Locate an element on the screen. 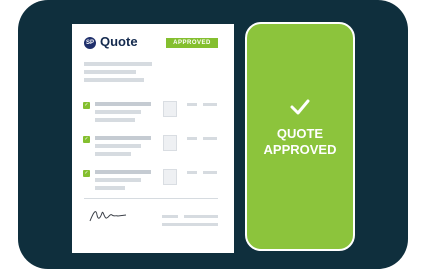 The height and width of the screenshot is (271, 425). logo-text: Quote is located at coordinates (119, 41).